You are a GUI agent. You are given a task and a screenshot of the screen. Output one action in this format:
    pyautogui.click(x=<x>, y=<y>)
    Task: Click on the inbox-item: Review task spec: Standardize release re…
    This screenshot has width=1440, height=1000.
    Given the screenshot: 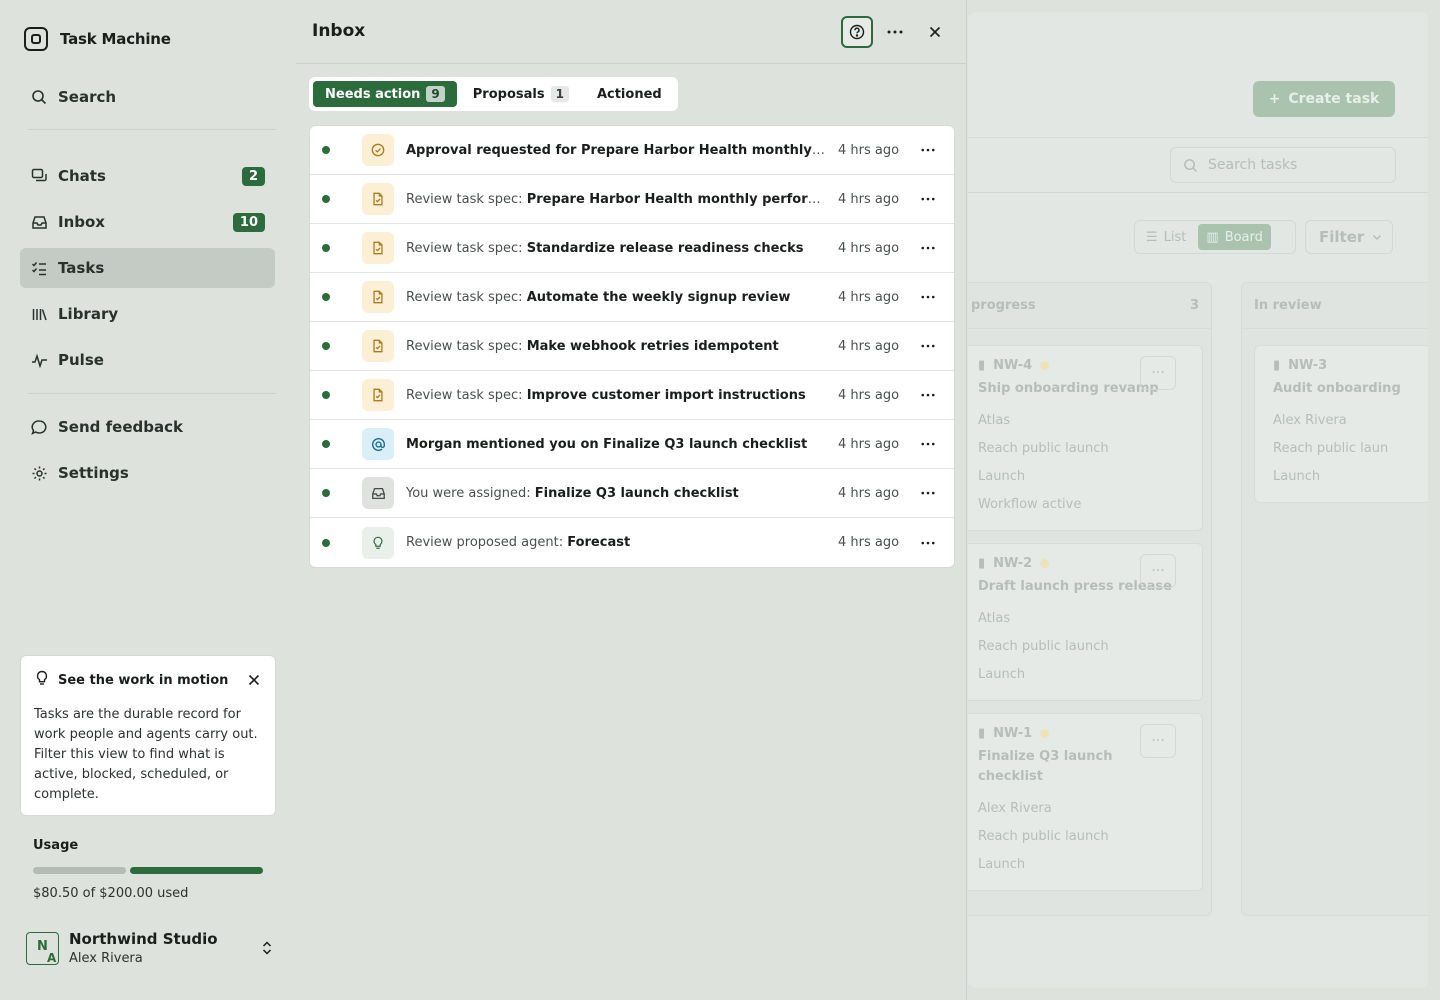 What is the action you would take?
    pyautogui.click(x=632, y=248)
    